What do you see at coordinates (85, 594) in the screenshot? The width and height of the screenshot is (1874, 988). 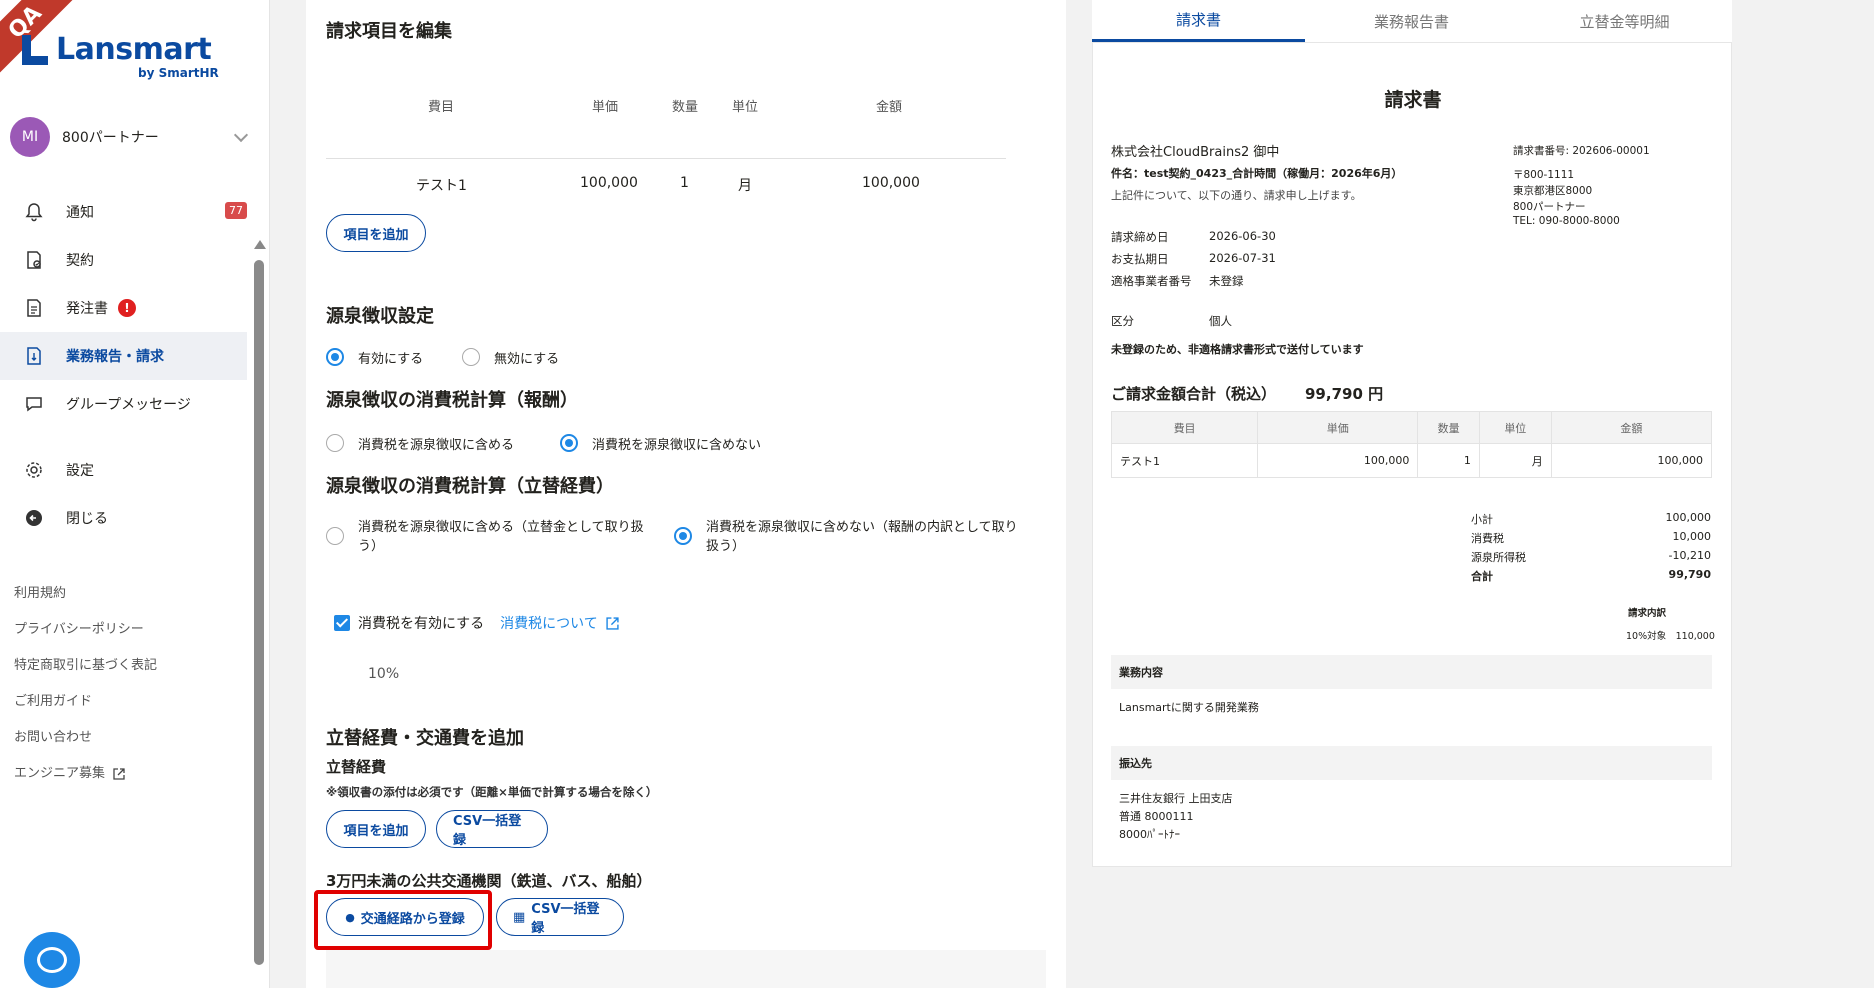 I see `link-terms: 利用規約` at bounding box center [85, 594].